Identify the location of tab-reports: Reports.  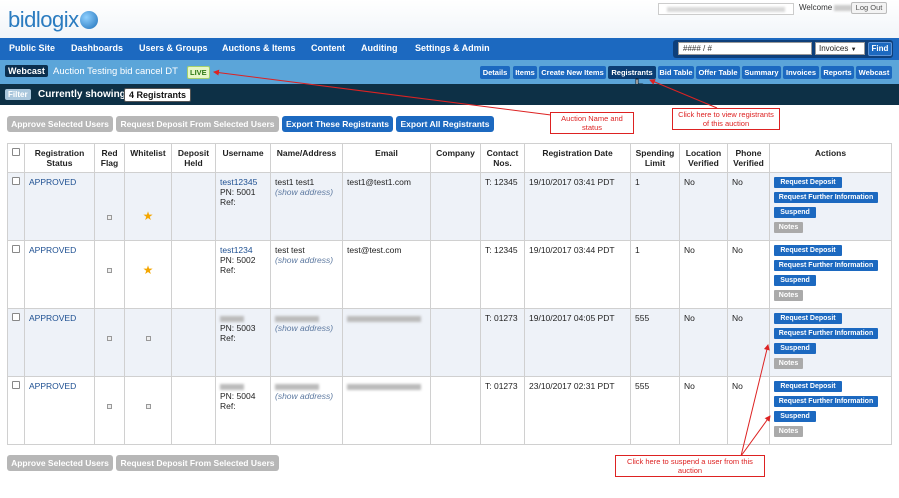
(837, 72).